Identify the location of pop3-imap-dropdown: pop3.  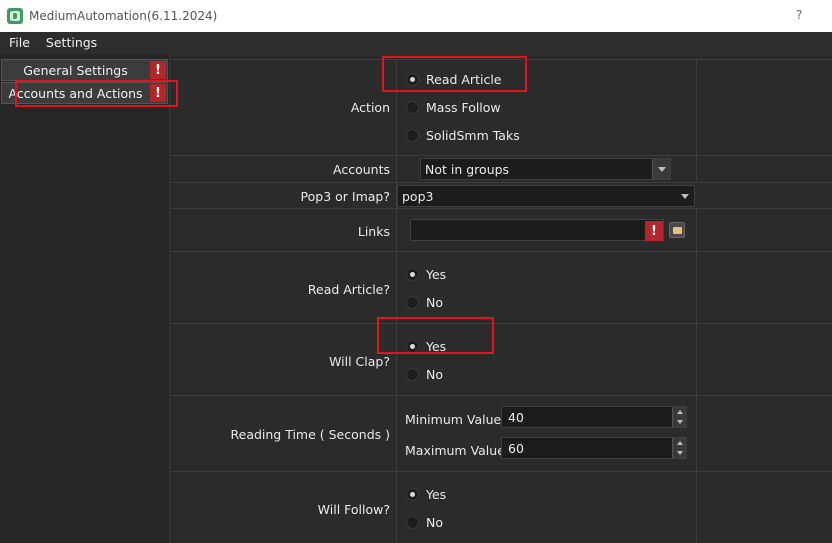
(546, 196).